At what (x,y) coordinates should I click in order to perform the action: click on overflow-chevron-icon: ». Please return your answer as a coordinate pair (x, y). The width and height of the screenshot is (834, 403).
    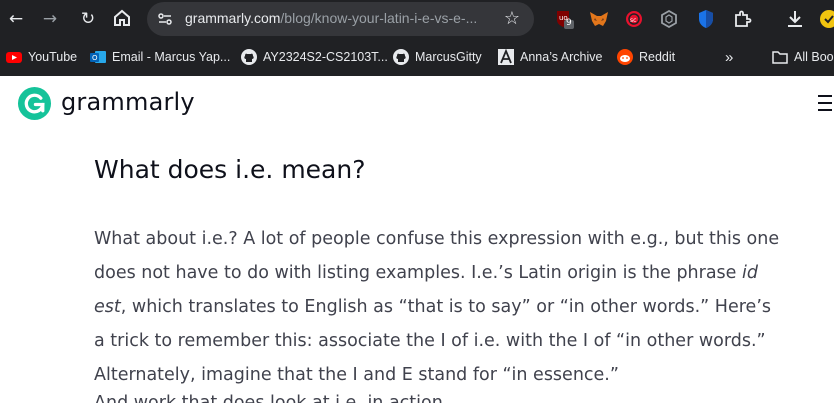
    Looking at the image, I should click on (729, 57).